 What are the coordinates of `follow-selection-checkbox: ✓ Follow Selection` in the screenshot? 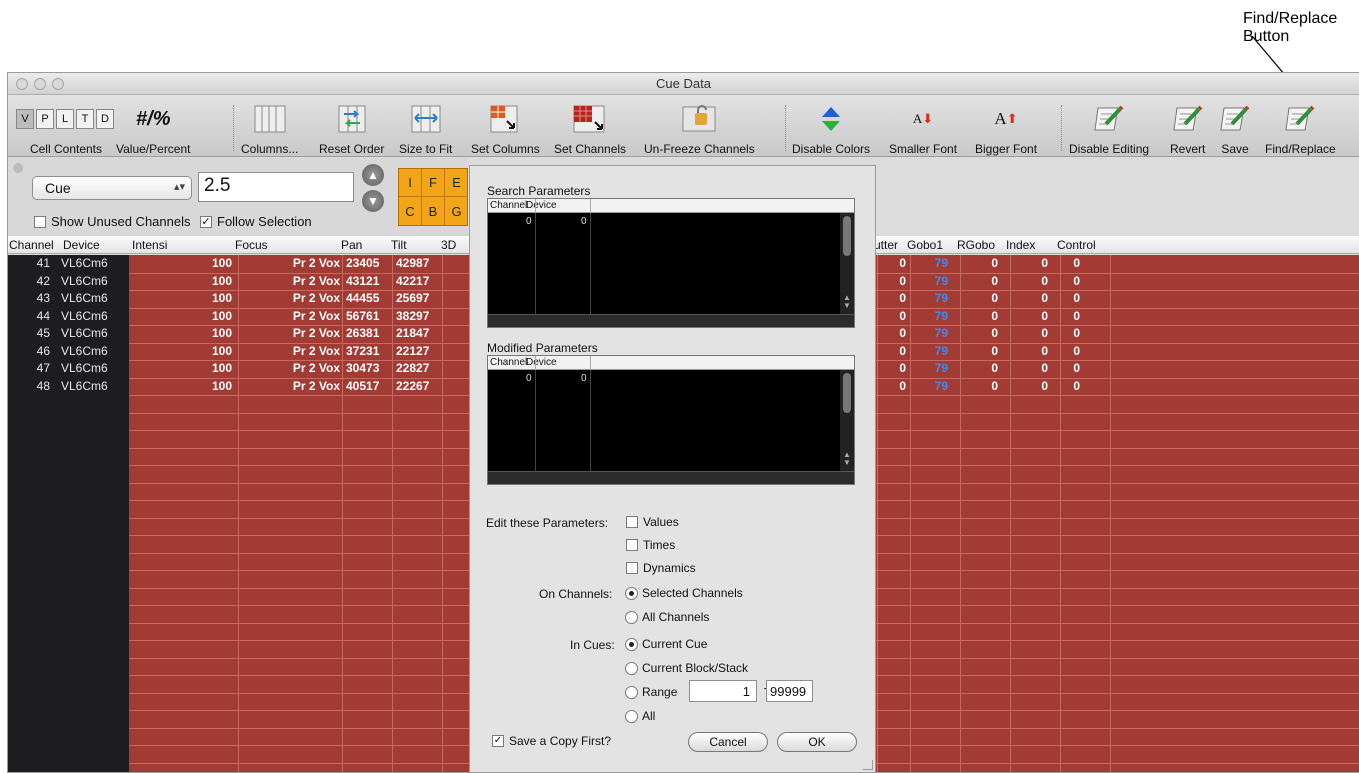 It's located at (256, 221).